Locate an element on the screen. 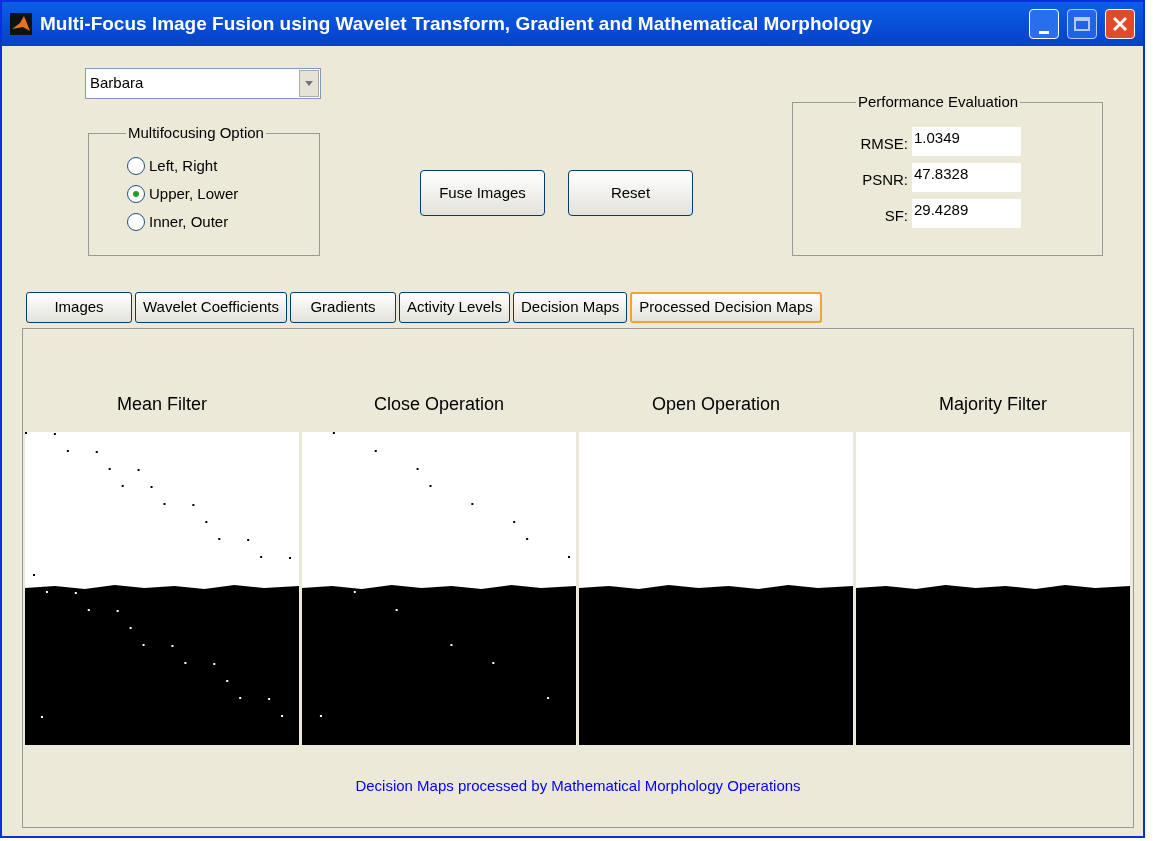 This screenshot has height=841, width=1153. tab: Decision Maps is located at coordinates (570, 307).